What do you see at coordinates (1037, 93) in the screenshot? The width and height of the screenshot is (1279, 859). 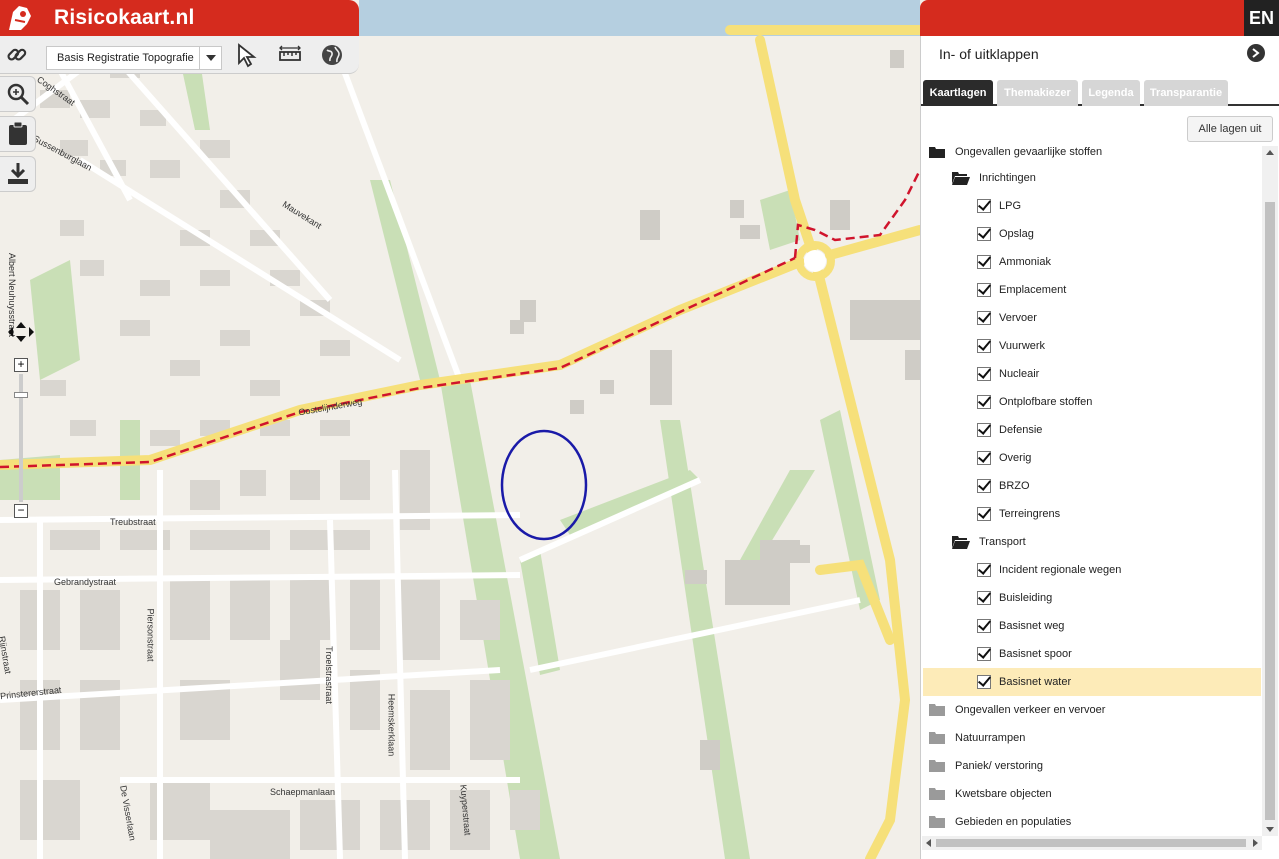 I see `tab-themakiezer: Themakiezer` at bounding box center [1037, 93].